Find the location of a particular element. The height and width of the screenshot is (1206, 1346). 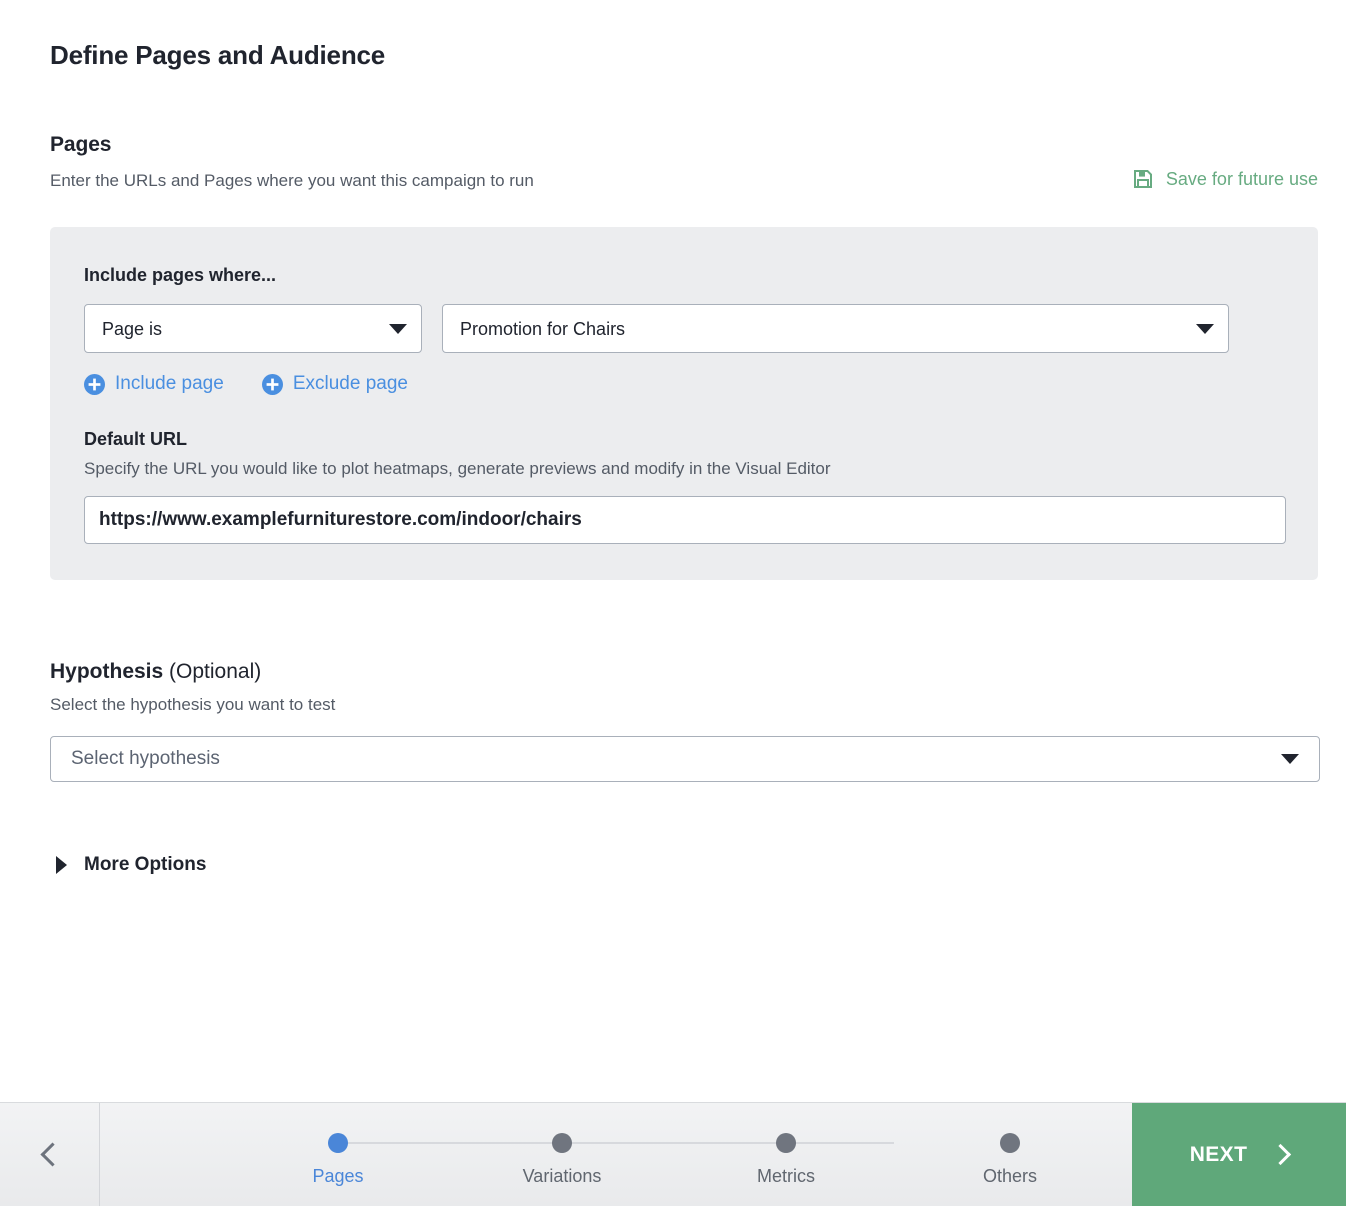

exclude-page-button: Exclude page is located at coordinates (334, 384).